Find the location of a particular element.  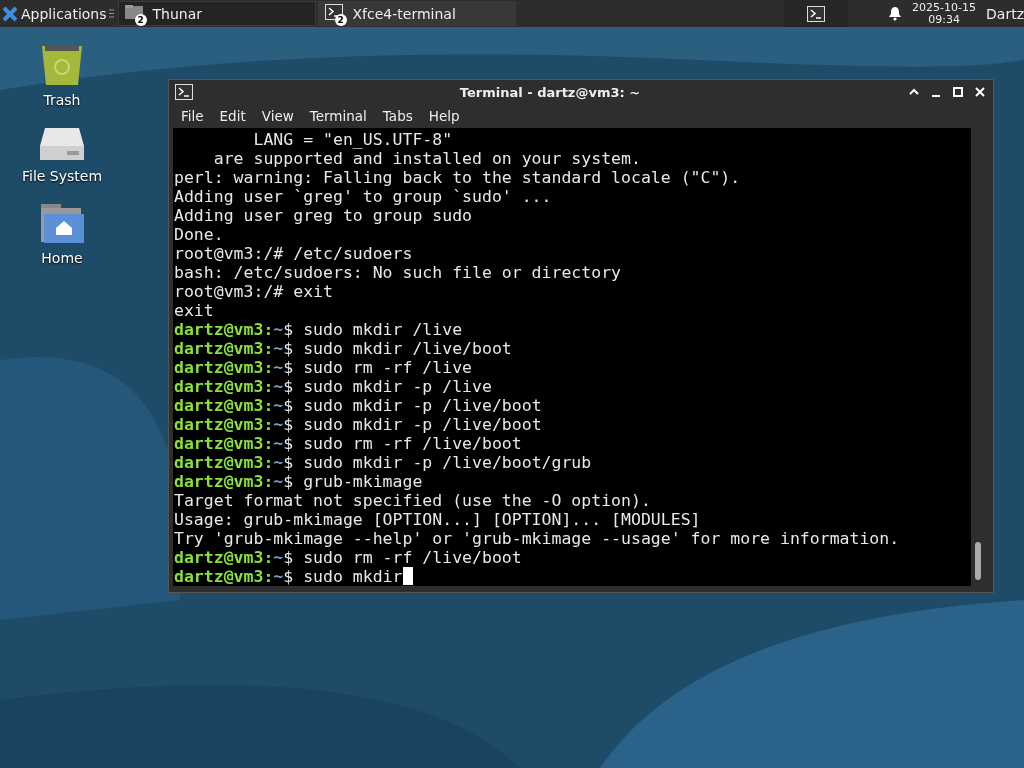

output-line: are supported and installed on your system. is located at coordinates (427, 158).